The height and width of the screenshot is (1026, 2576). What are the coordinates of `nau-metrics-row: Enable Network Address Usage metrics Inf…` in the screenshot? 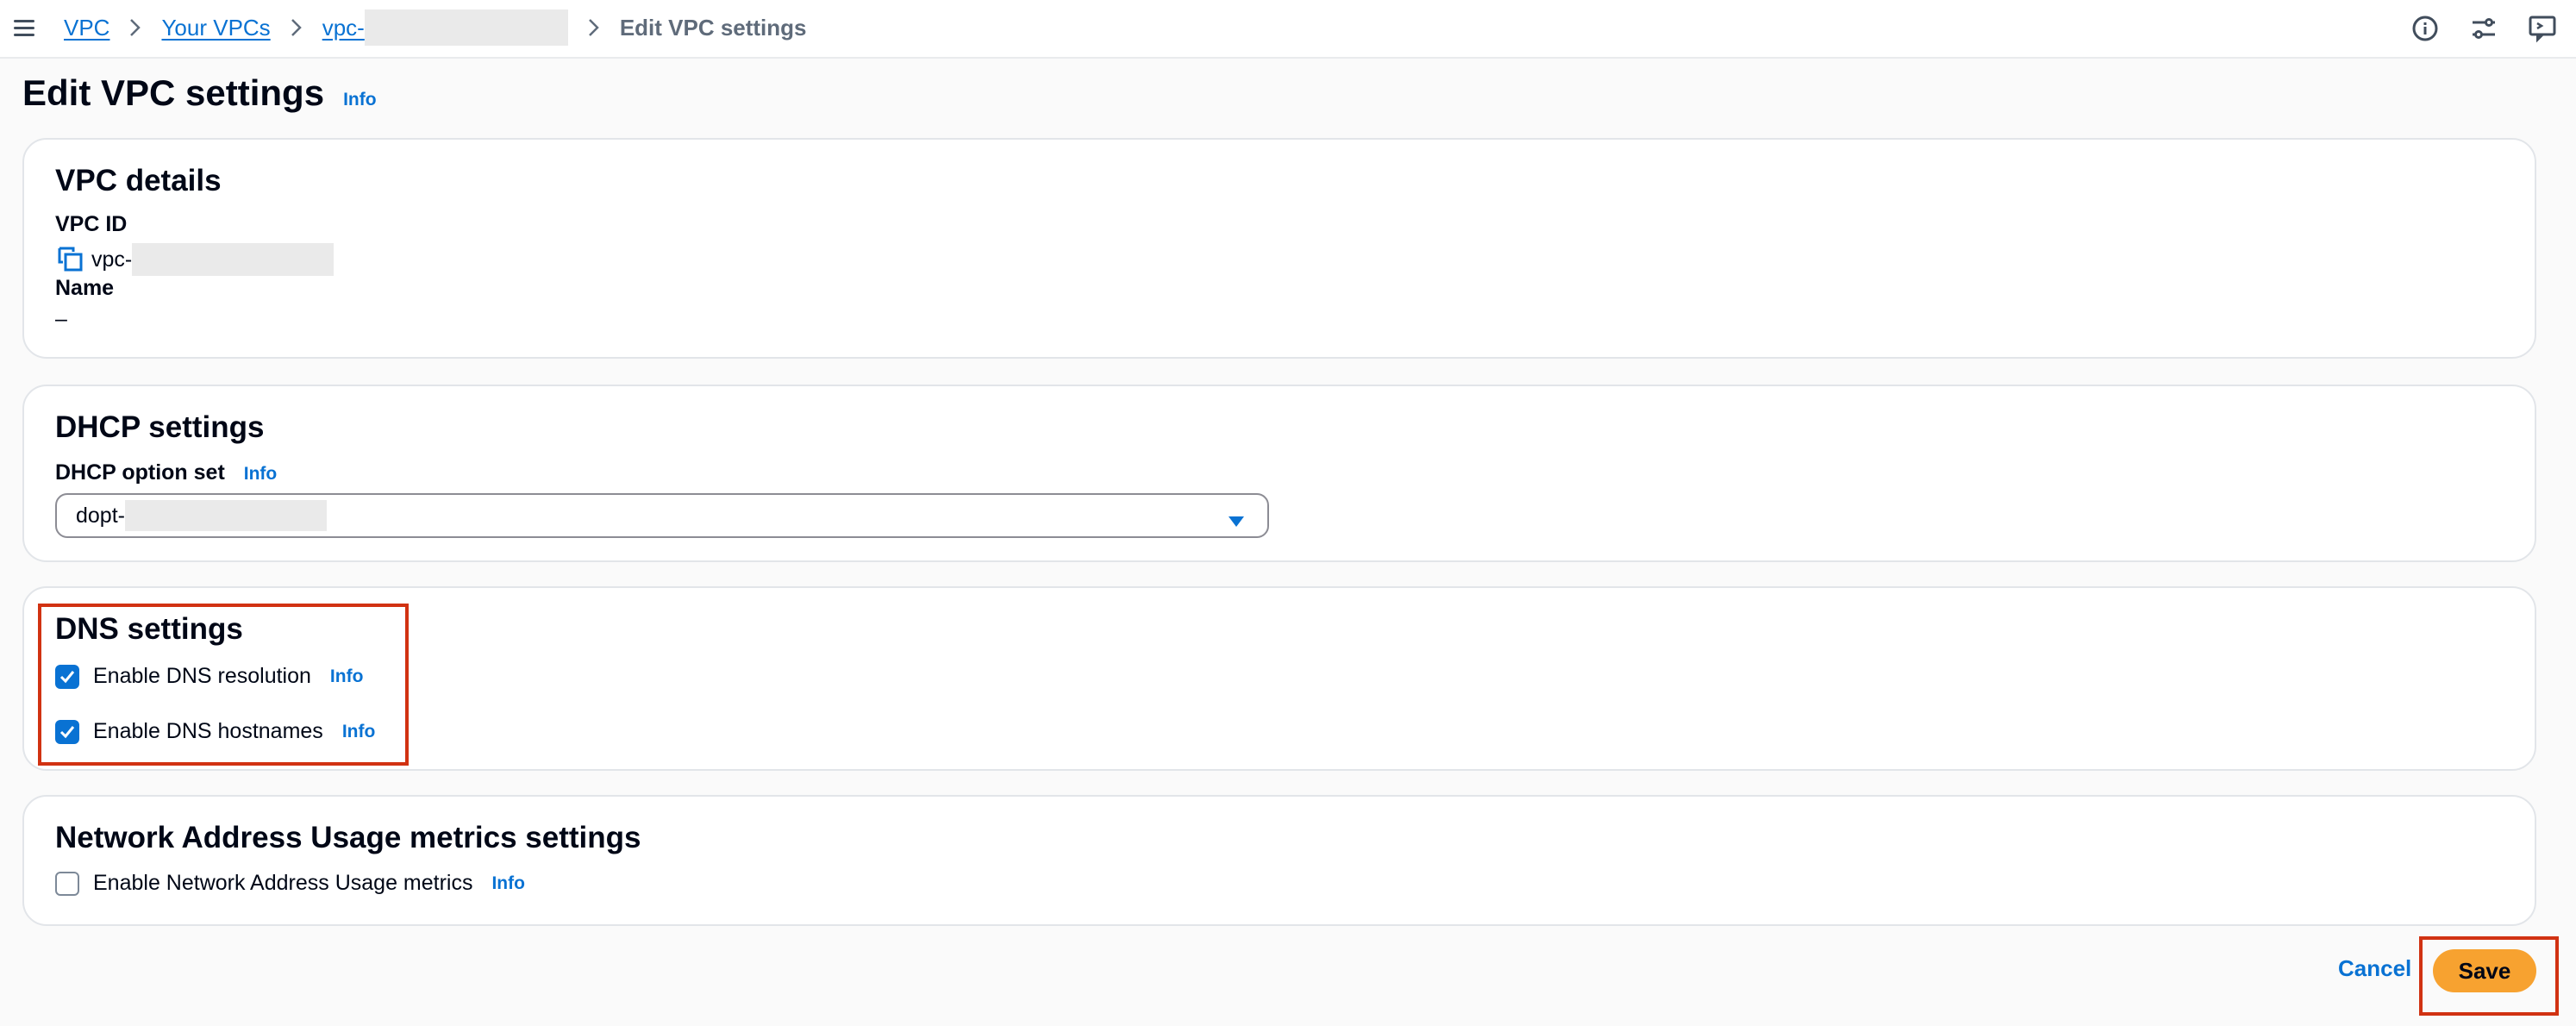 It's located at (290, 884).